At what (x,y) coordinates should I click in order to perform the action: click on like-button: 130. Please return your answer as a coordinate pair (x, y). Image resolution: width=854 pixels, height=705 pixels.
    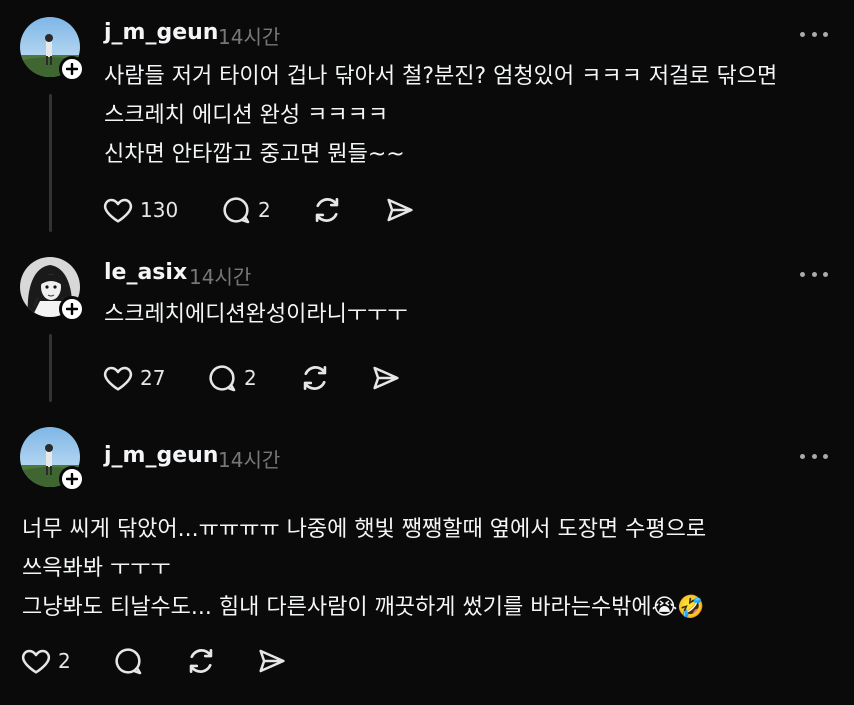
    Looking at the image, I should click on (140, 210).